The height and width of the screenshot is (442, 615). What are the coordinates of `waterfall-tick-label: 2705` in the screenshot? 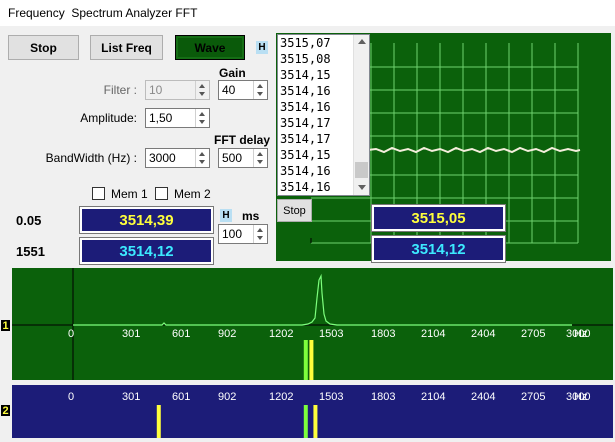 It's located at (533, 397).